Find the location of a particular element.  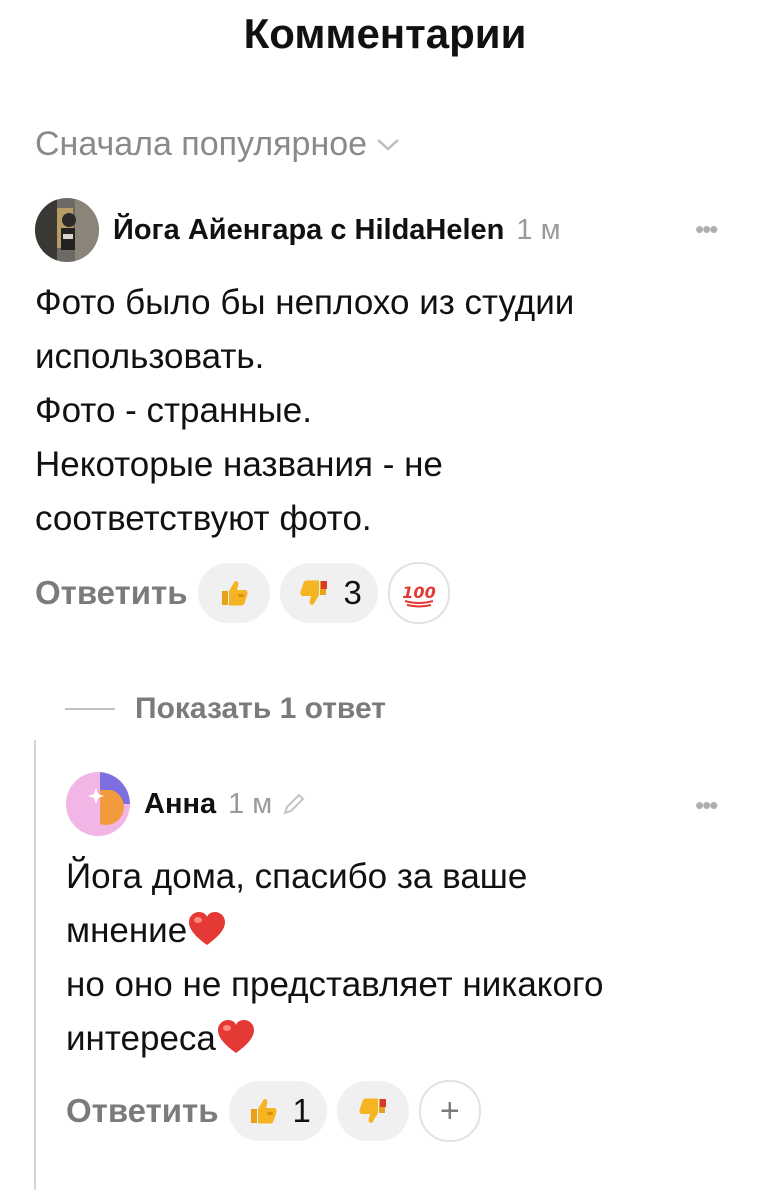

sort-dropdown: Сначала популярное is located at coordinates (218, 144).